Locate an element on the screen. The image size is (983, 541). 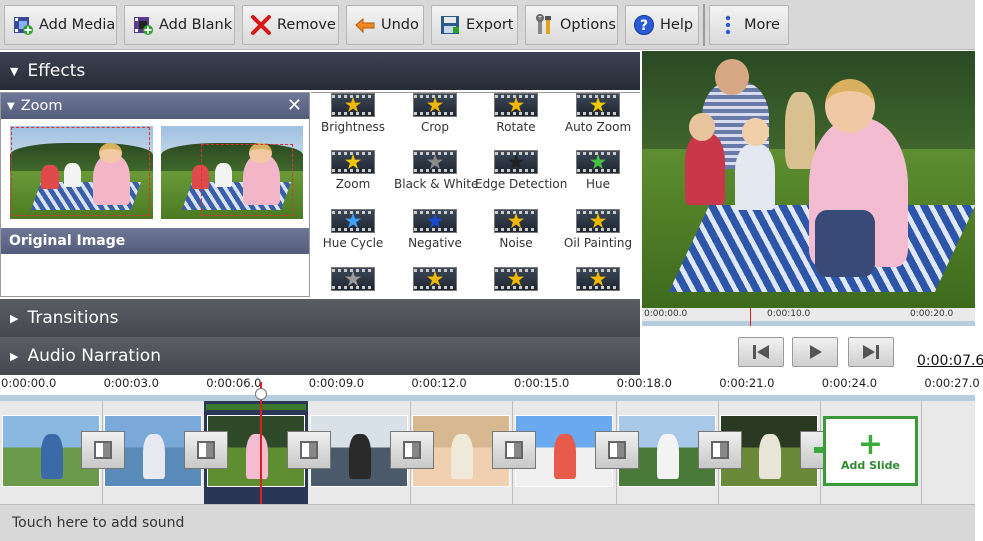
effects-panel-header: ▼ Effects is located at coordinates (320, 71).